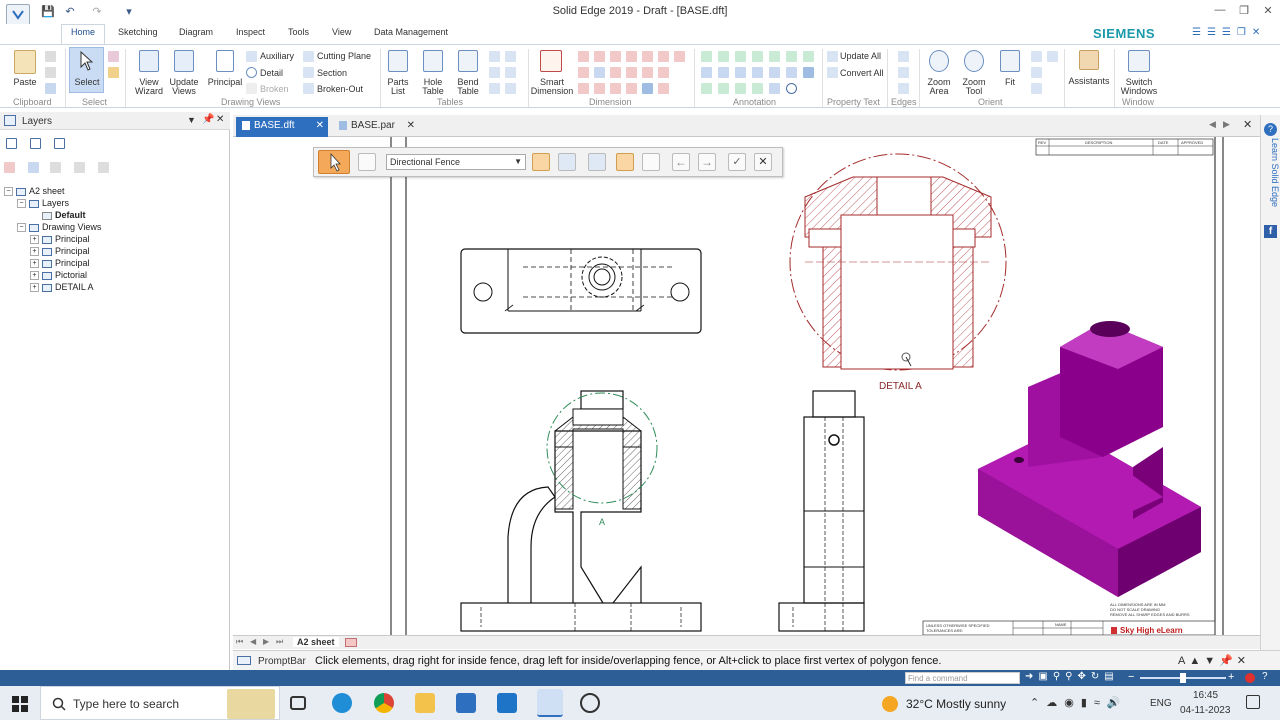  What do you see at coordinates (83, 34) in the screenshot?
I see `tab-home: Home` at bounding box center [83, 34].